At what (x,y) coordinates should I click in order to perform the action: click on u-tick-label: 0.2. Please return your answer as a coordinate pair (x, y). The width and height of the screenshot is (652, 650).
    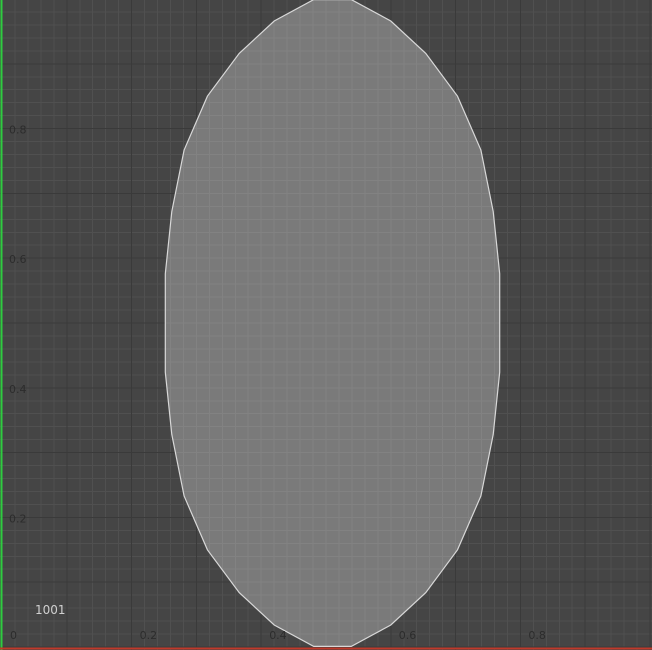
    Looking at the image, I should click on (149, 635).